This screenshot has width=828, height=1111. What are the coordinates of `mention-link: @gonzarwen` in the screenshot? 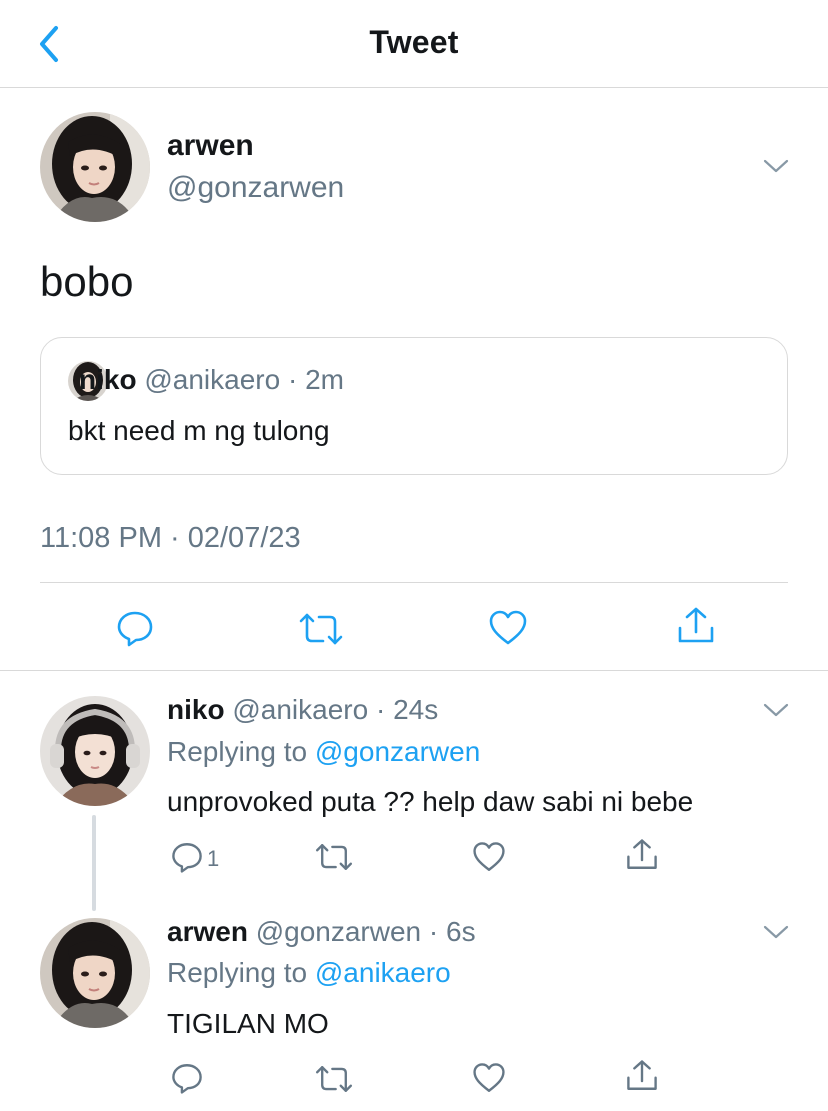 It's located at (397, 751).